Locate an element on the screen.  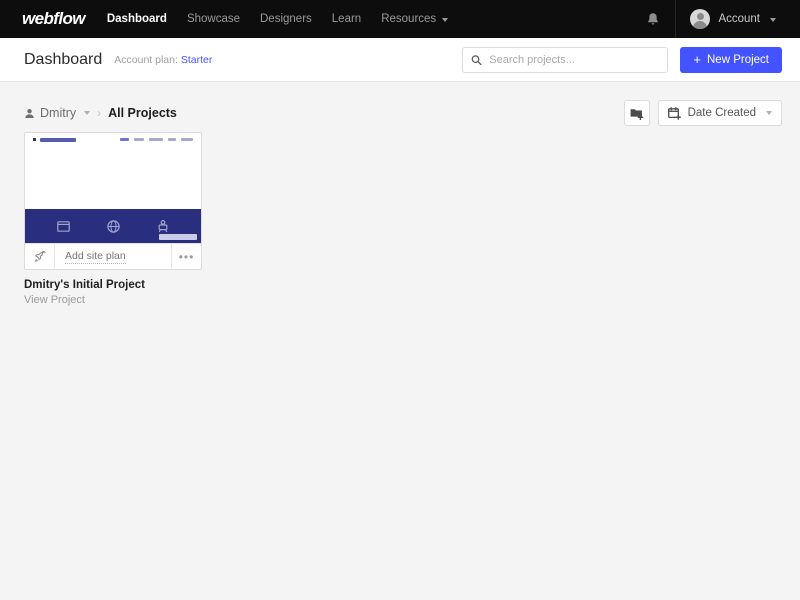
project-card-frame: Add site plan ••• is located at coordinates (113, 201).